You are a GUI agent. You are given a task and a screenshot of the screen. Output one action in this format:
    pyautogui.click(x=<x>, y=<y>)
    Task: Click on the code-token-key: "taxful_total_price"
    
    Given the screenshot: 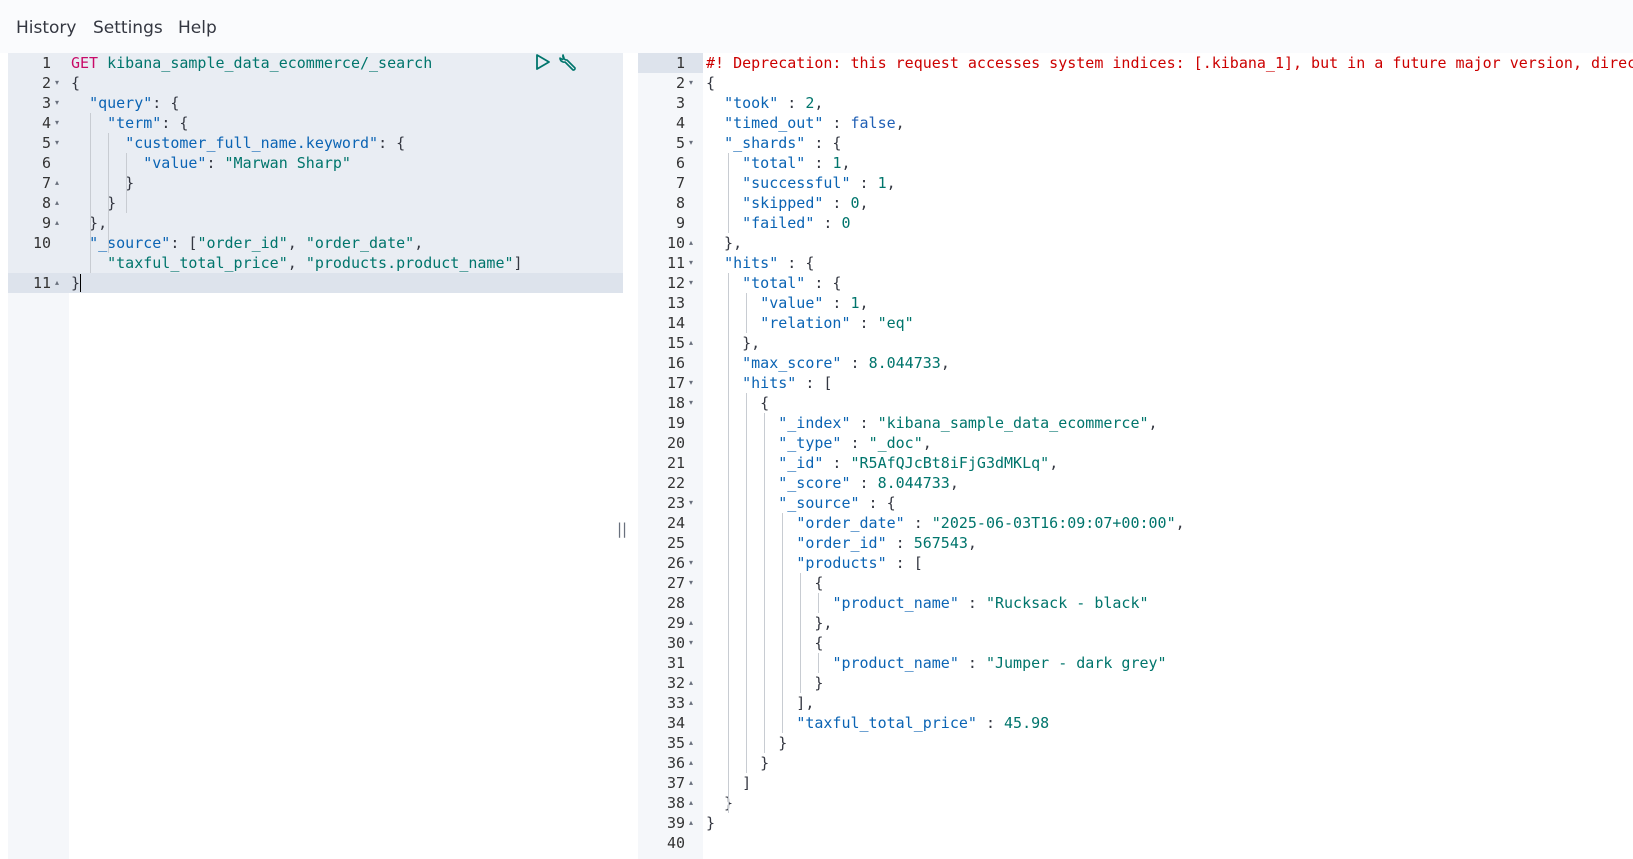 What is the action you would take?
    pyautogui.click(x=886, y=723)
    